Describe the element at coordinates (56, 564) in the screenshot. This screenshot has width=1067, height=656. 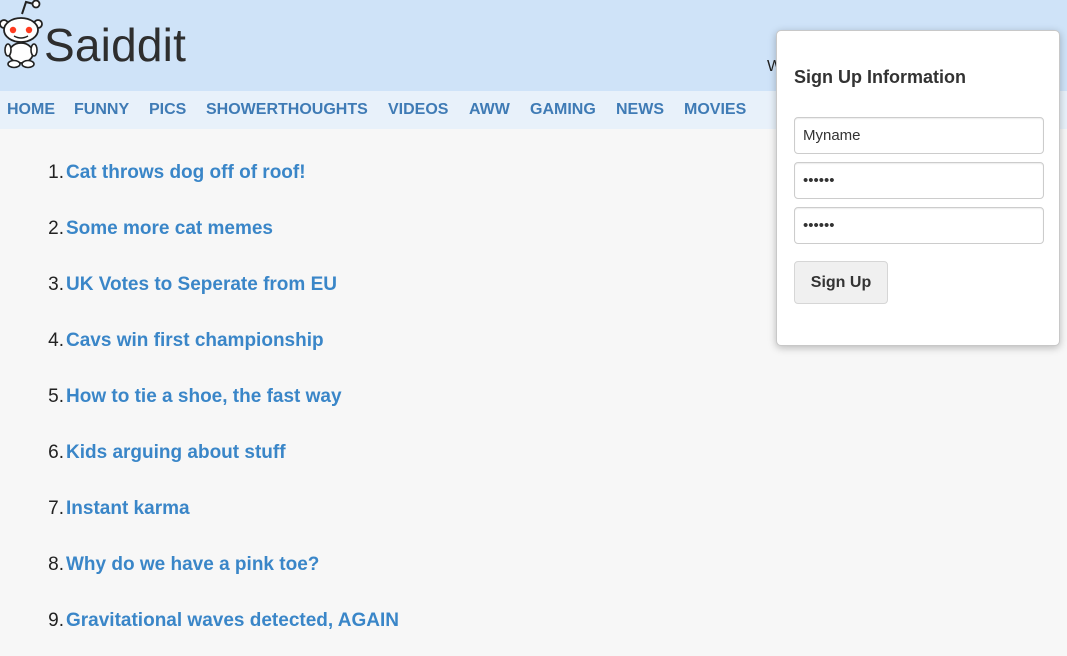
I see `post-number: 8.` at that location.